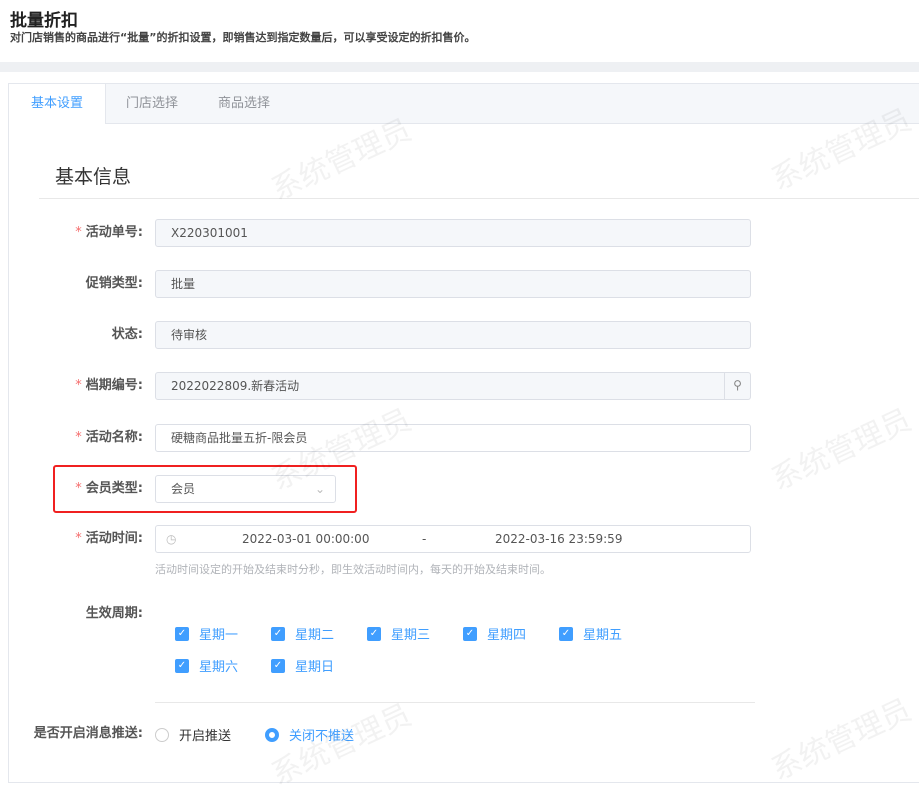  Describe the element at coordinates (162, 734) in the screenshot. I see `radio-icon` at that location.